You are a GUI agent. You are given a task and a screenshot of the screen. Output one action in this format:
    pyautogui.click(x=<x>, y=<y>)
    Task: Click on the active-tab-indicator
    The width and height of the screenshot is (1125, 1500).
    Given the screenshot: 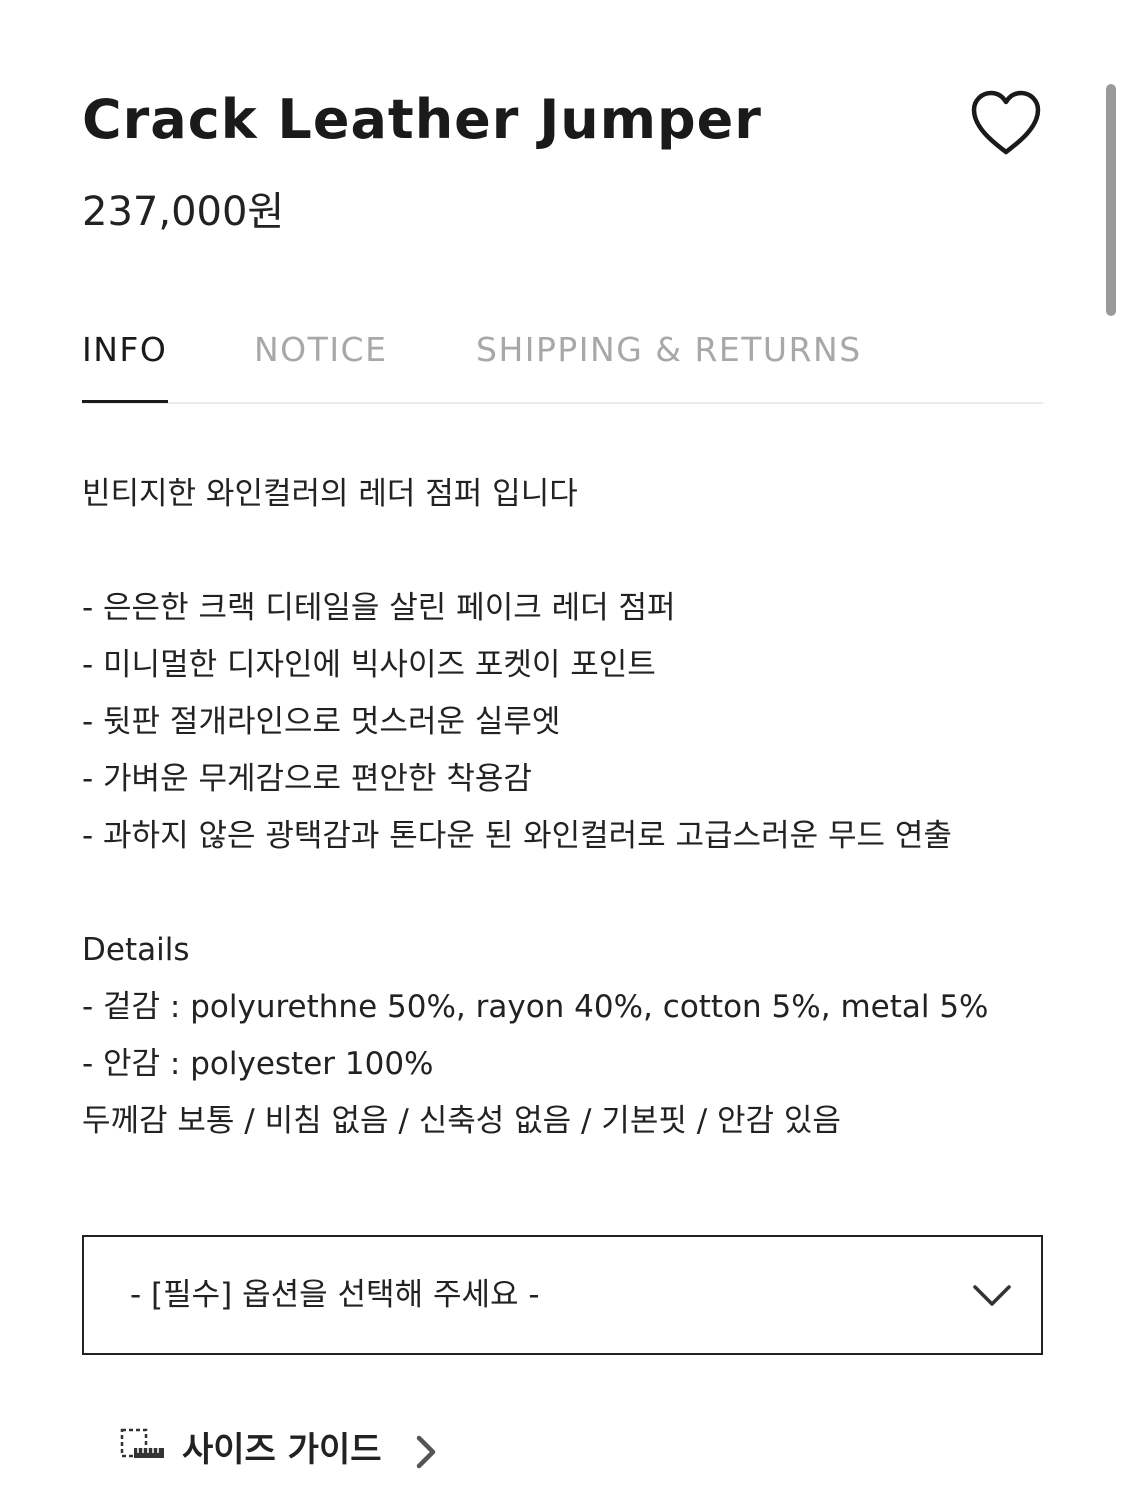 What is the action you would take?
    pyautogui.click(x=125, y=401)
    